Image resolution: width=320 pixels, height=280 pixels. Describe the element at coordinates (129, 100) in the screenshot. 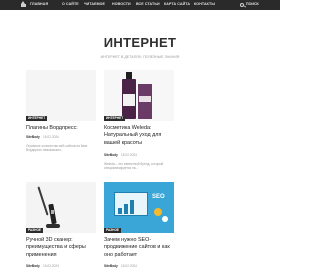

I see `bottle-label` at that location.